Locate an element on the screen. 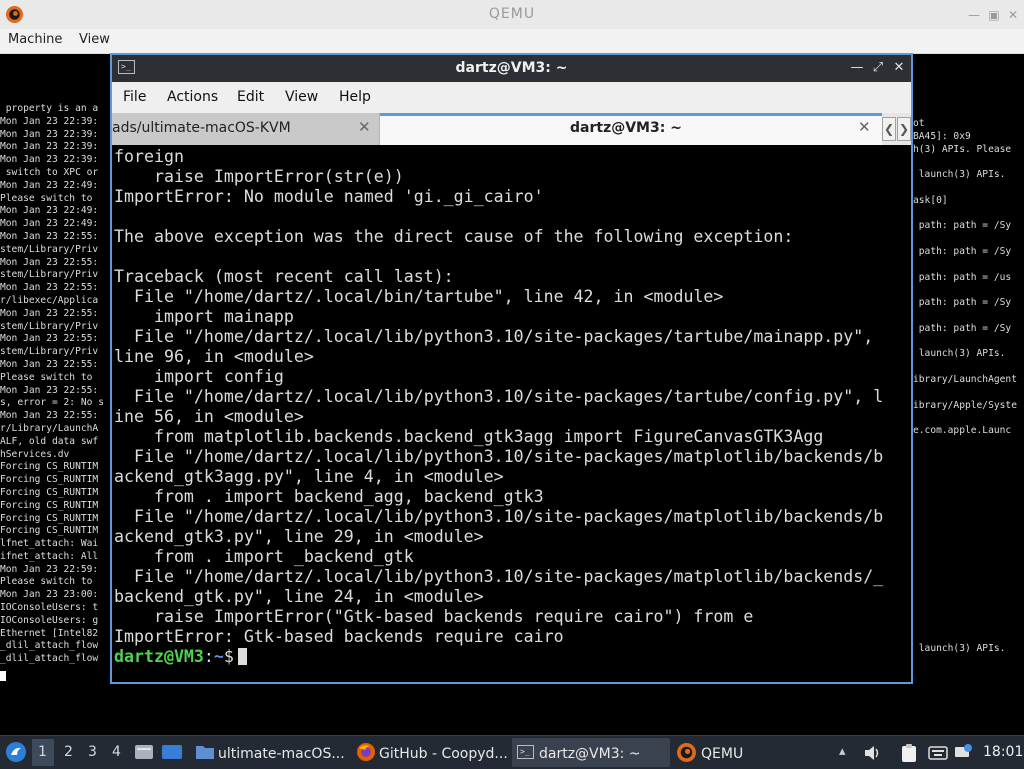  tab-label: ads/ultimate-macOS-KVM is located at coordinates (201, 128).